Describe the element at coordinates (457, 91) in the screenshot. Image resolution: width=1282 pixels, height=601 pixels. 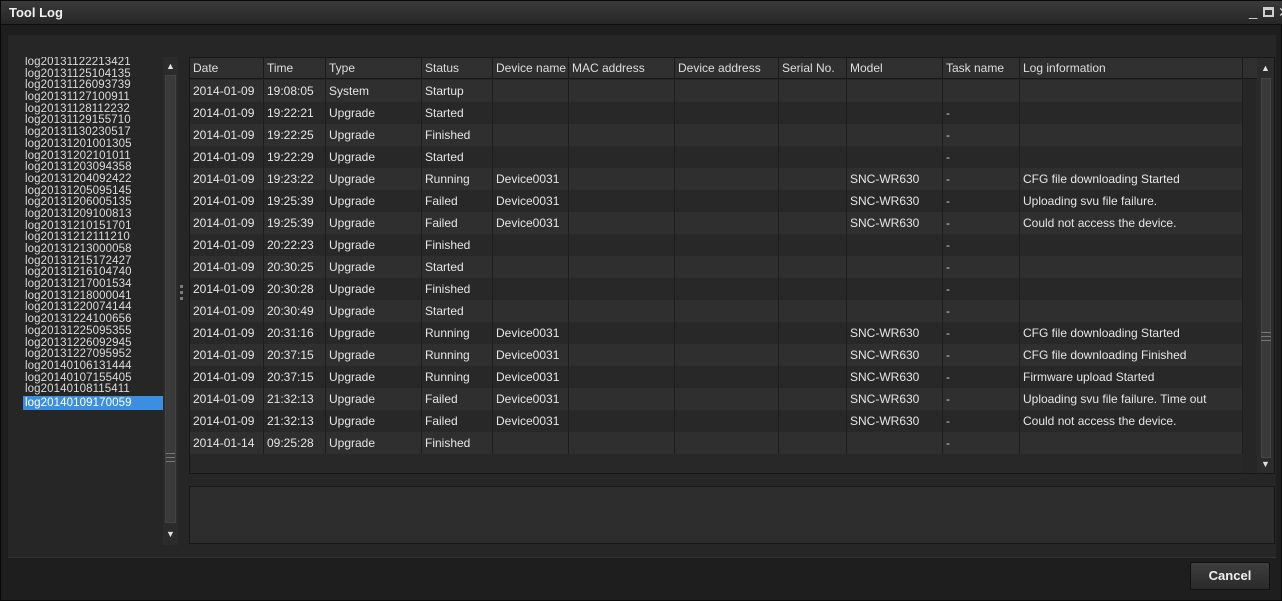
I see `table-cell: Startup` at that location.